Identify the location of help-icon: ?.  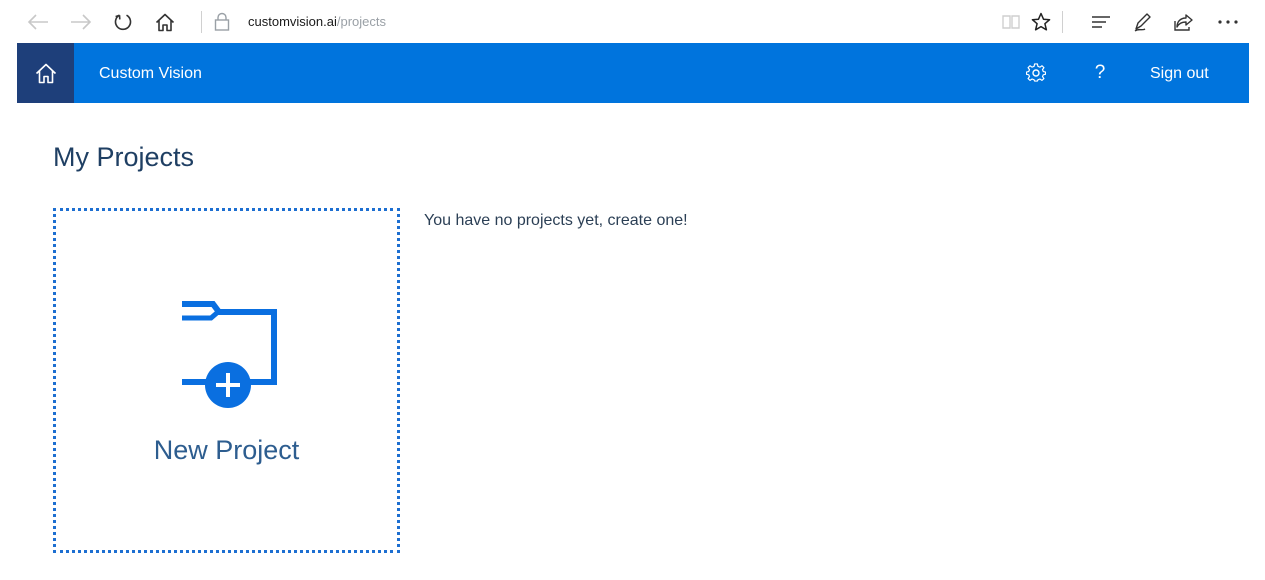
(1100, 73).